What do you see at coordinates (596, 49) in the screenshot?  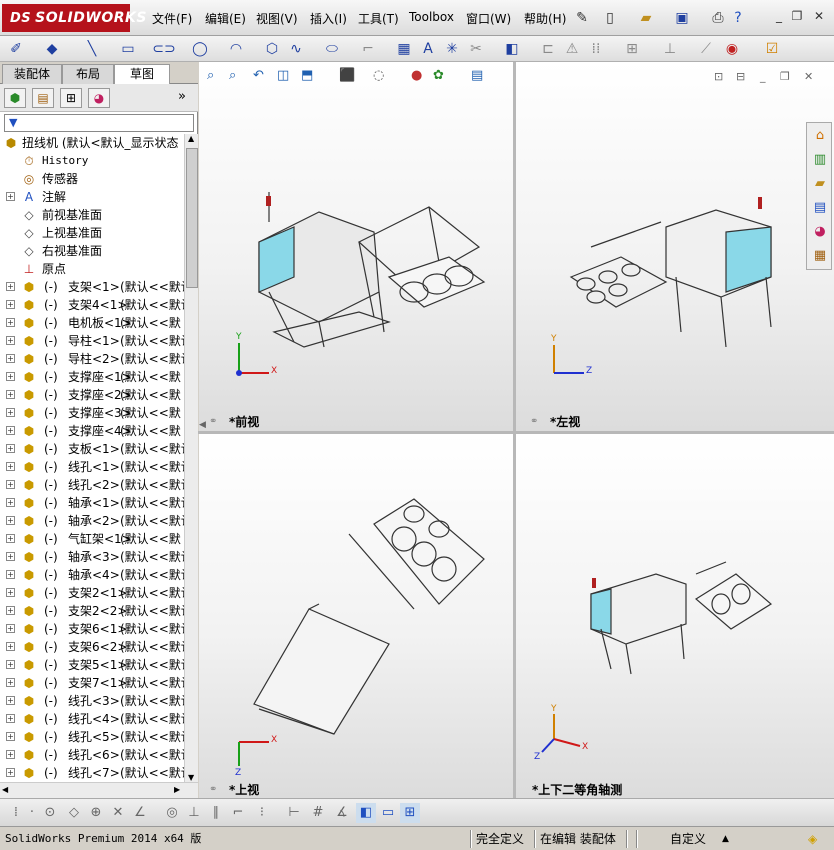 I see `linear-pattern-icon: ⁞⁞` at bounding box center [596, 49].